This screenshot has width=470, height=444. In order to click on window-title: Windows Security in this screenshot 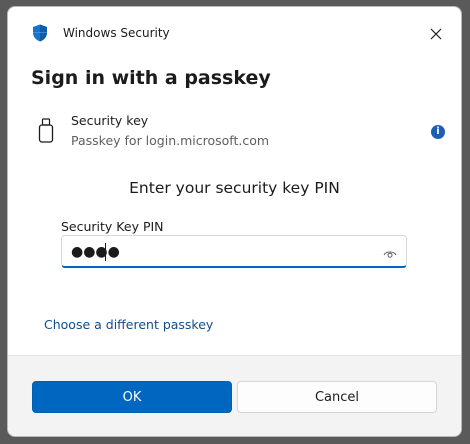, I will do `click(116, 33)`.